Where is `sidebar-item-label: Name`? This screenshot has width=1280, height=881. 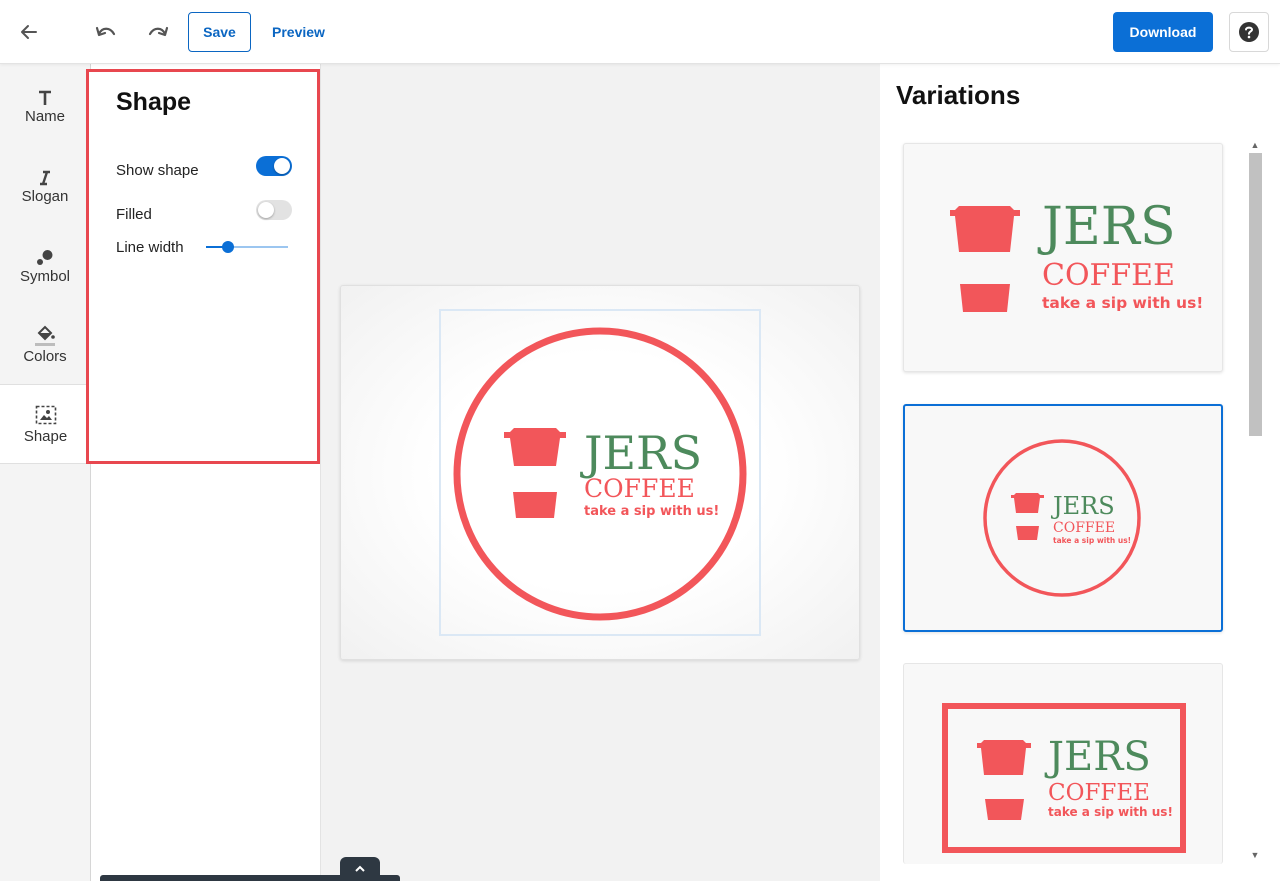
sidebar-item-label: Name is located at coordinates (44, 116).